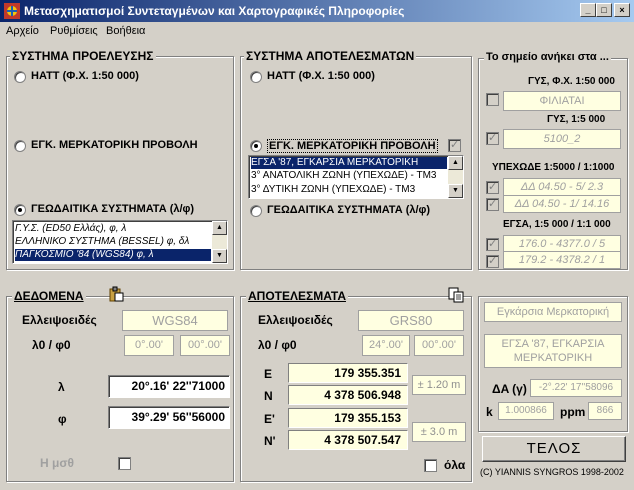 Image resolution: width=634 pixels, height=490 pixels. What do you see at coordinates (492, 99) in the screenshot?
I see `gys50-checkbox` at bounding box center [492, 99].